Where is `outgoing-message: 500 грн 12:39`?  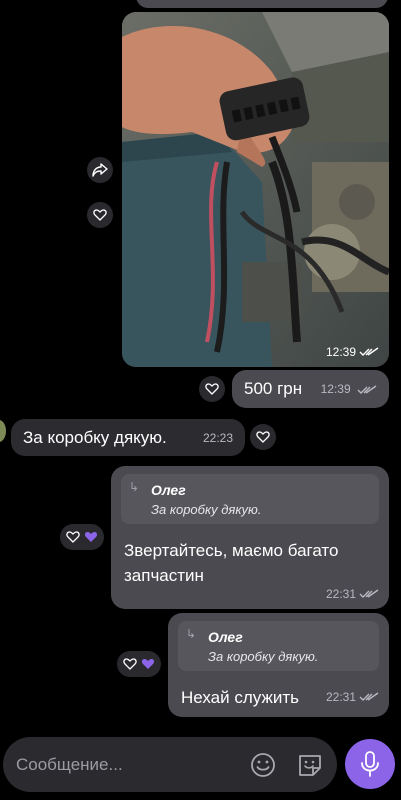 outgoing-message: 500 грн 12:39 is located at coordinates (310, 389).